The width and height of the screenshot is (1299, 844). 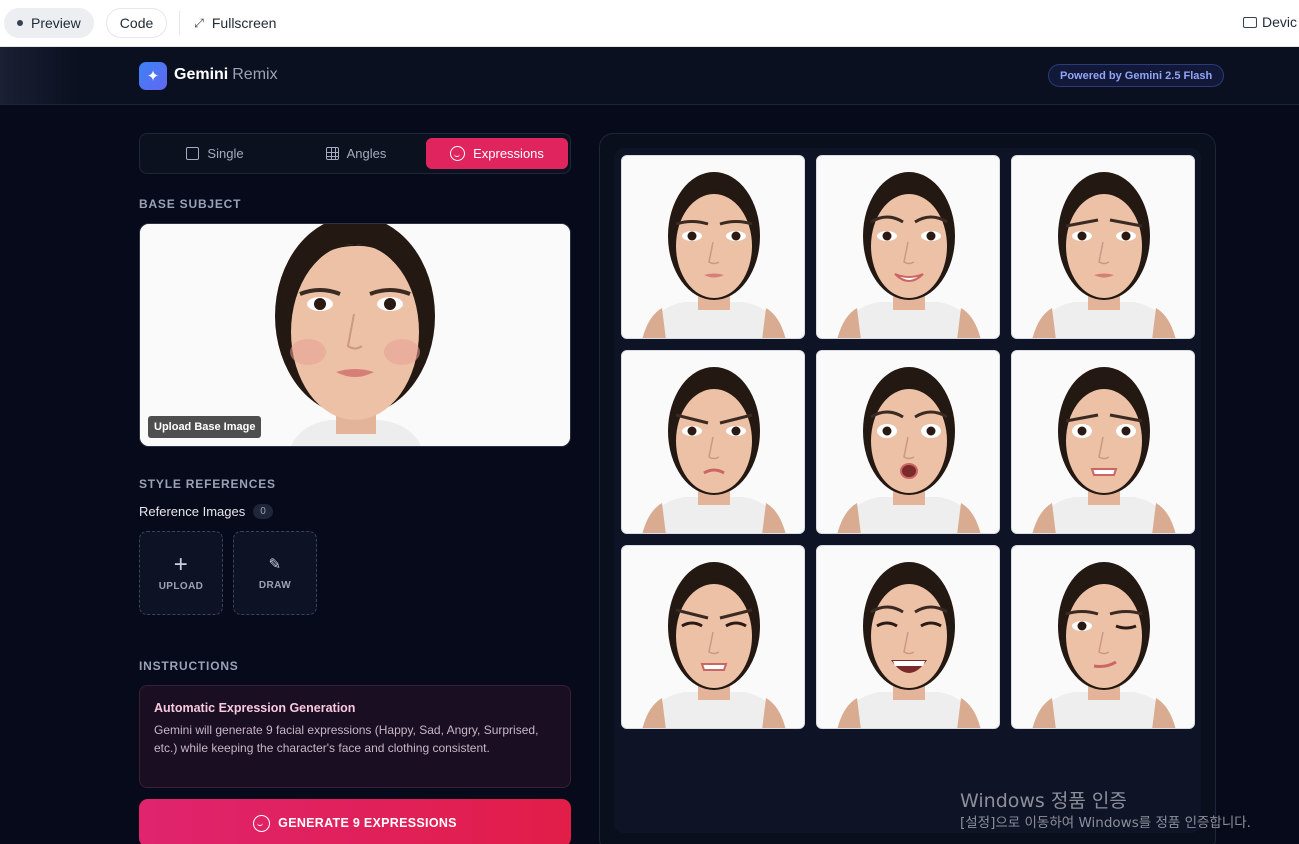 I want to click on tab-label: Angles, so click(x=366, y=153).